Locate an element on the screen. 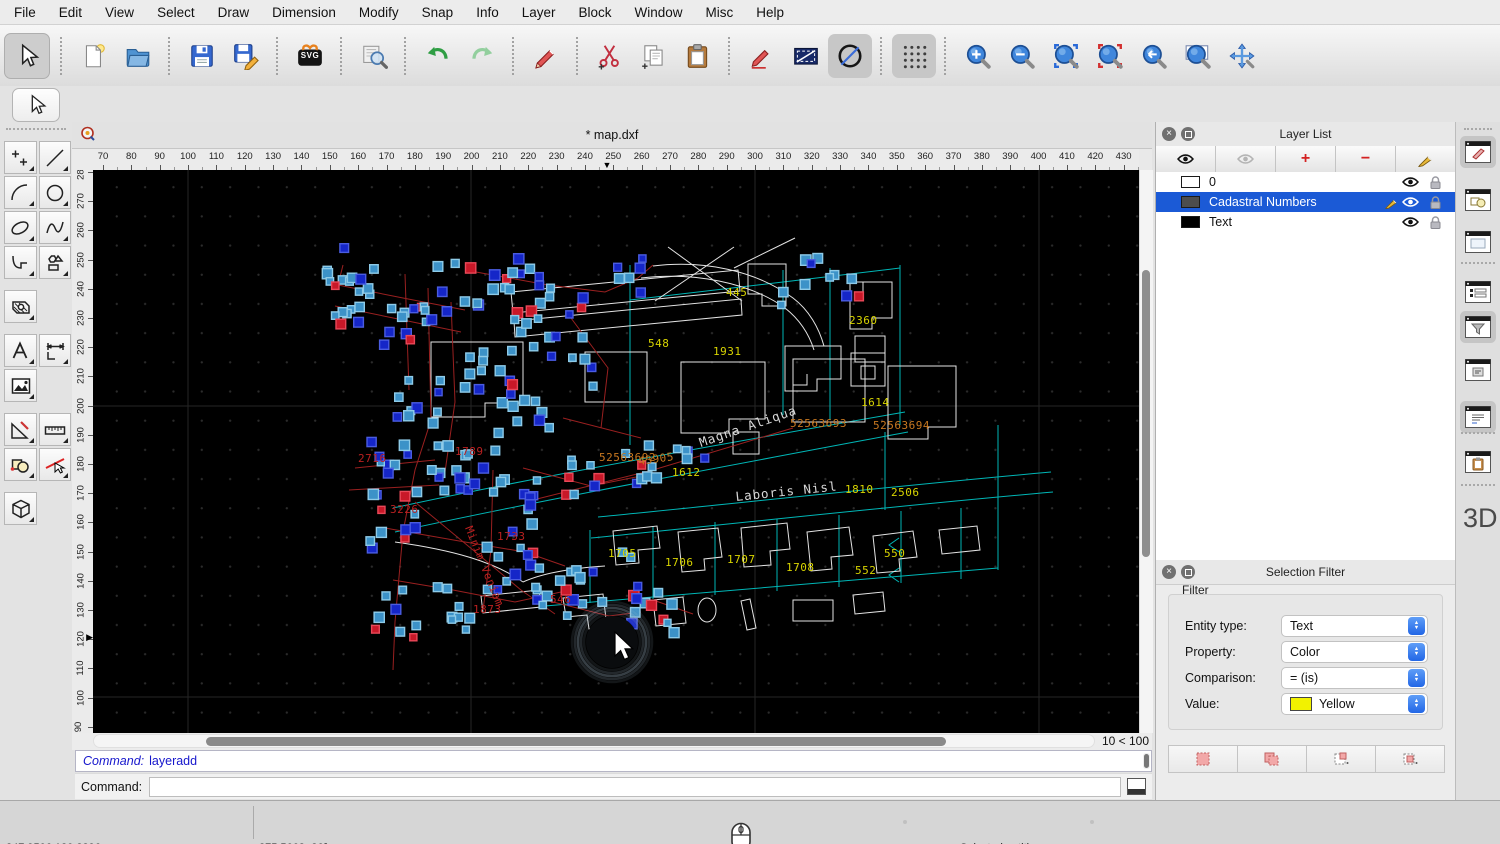  menu-block: Block is located at coordinates (595, 12).